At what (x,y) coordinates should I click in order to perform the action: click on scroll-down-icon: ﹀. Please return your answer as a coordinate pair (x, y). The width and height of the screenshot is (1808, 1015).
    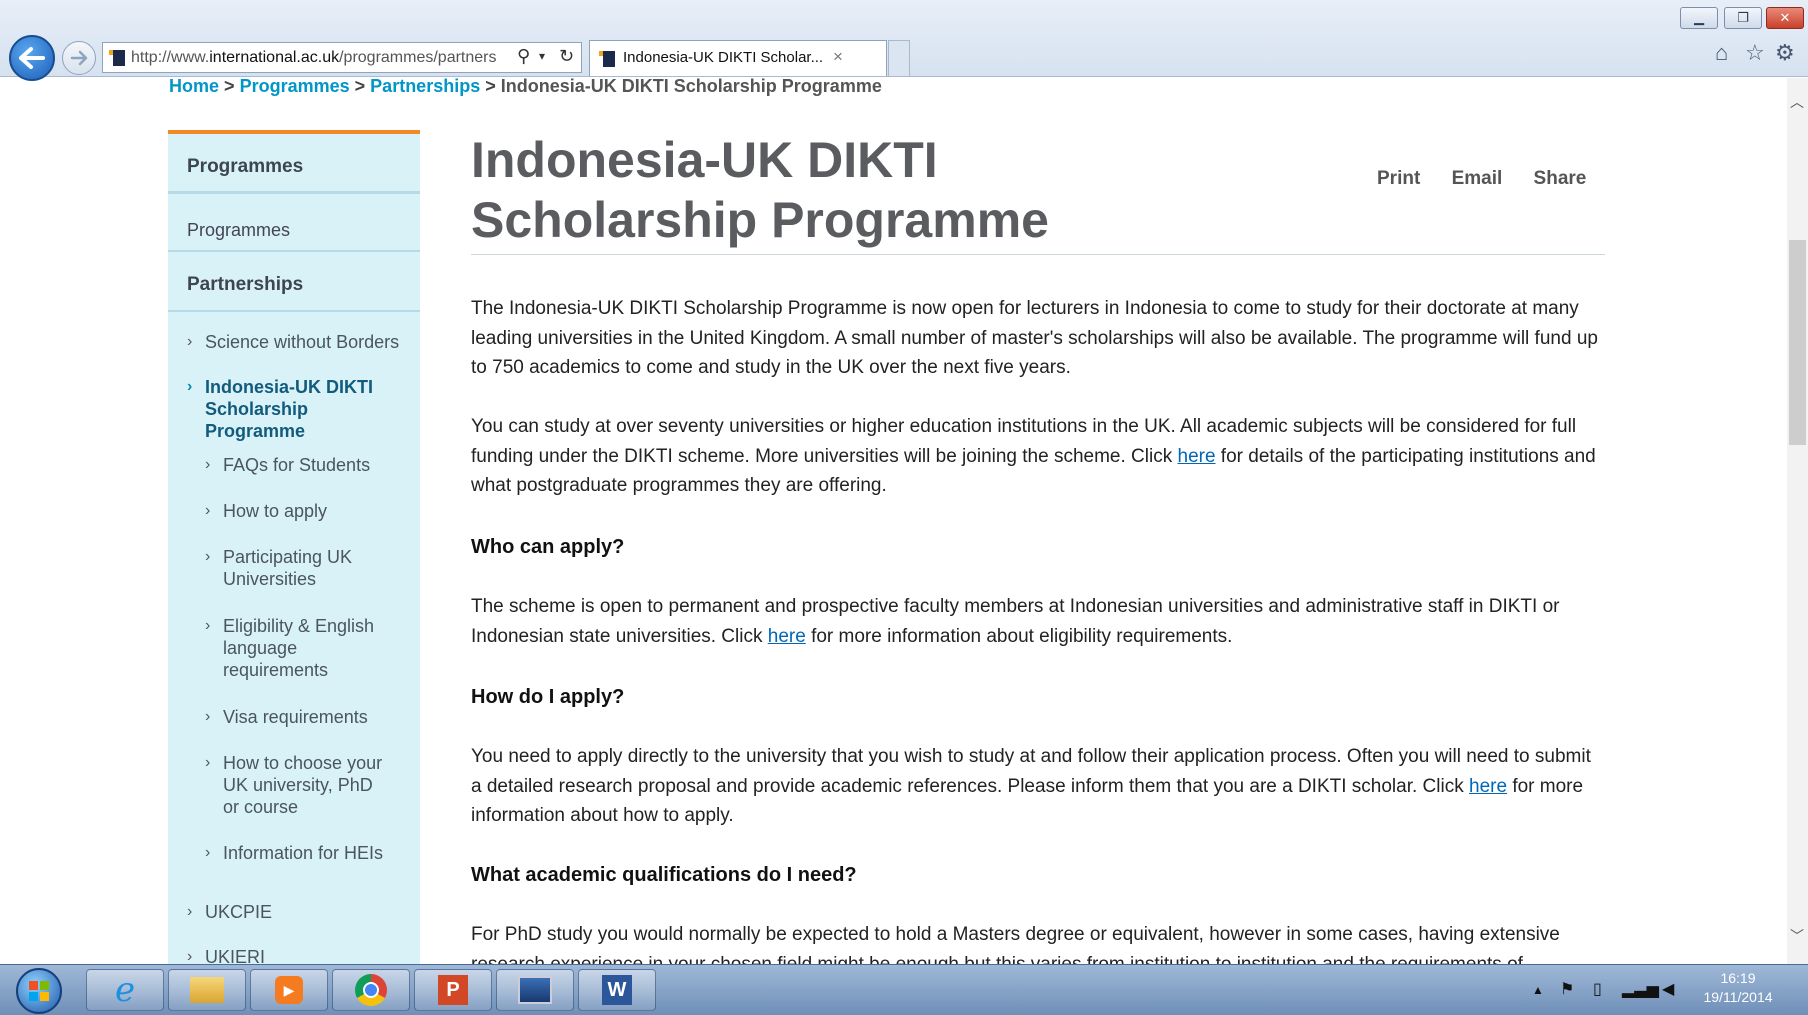
    Looking at the image, I should click on (1797, 936).